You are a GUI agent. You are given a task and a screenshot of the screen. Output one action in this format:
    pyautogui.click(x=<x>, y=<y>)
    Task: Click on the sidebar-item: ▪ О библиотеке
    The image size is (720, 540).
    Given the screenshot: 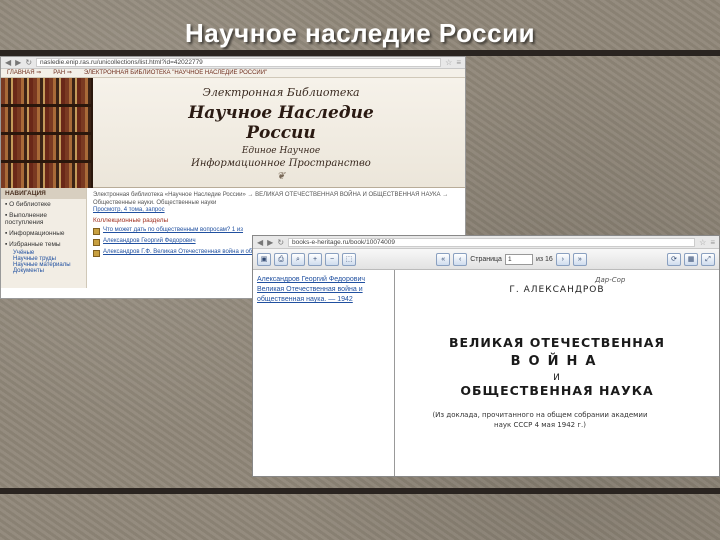 What is the action you would take?
    pyautogui.click(x=43, y=204)
    